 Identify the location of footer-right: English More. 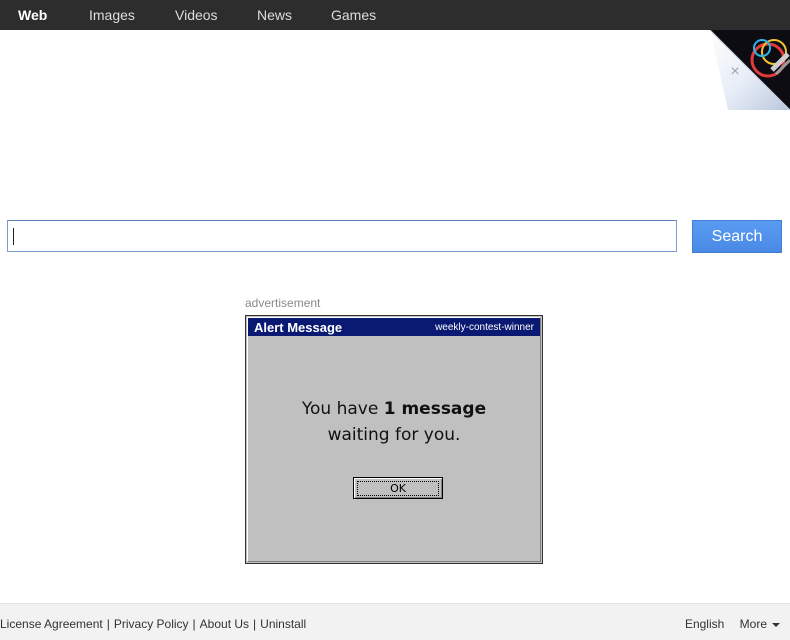
(732, 624).